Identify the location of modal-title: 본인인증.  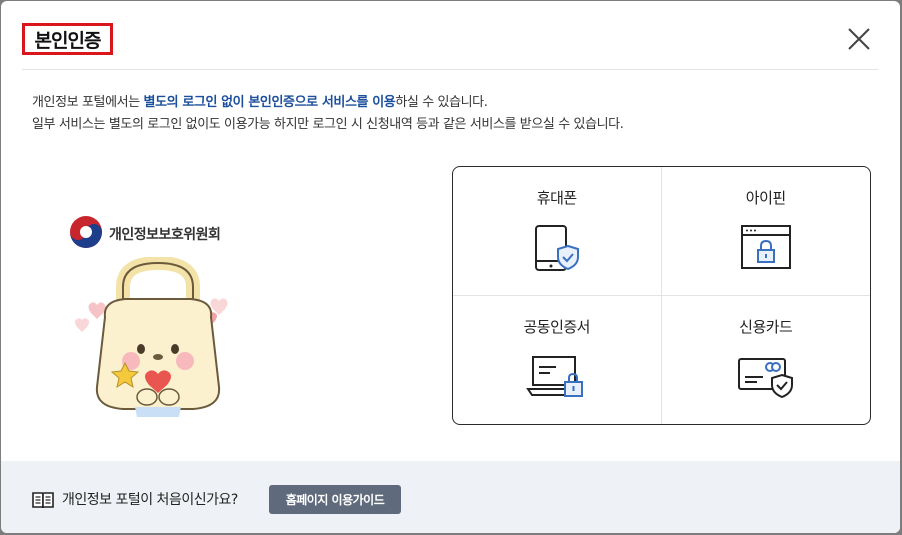
(68, 40).